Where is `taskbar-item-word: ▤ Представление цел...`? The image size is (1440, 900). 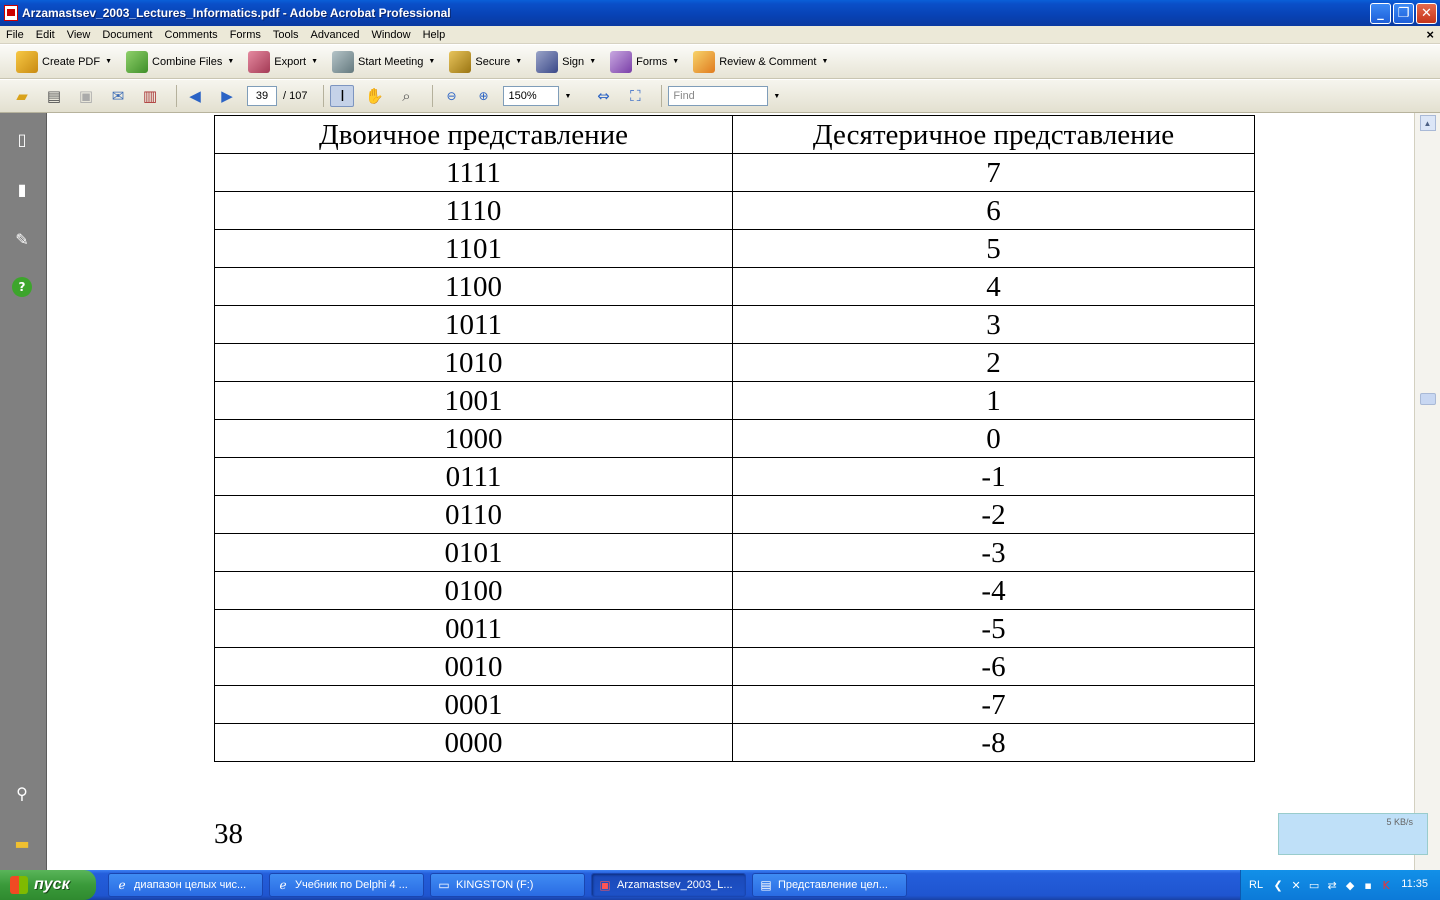
taskbar-item-word: ▤ Представление цел... is located at coordinates (829, 885).